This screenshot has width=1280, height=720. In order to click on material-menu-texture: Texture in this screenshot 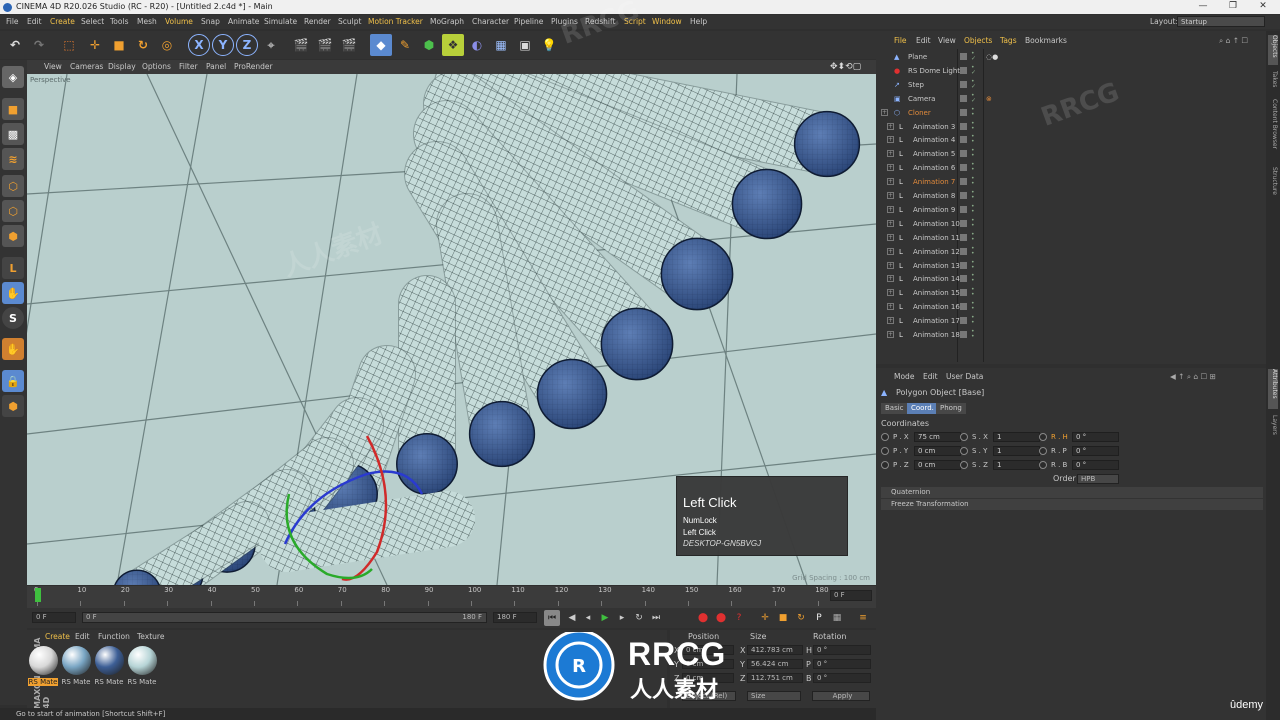, I will do `click(150, 636)`.